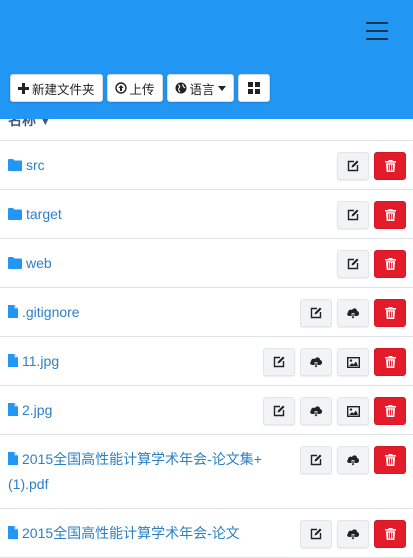  Describe the element at coordinates (377, 31) in the screenshot. I see `menu-icon` at that location.